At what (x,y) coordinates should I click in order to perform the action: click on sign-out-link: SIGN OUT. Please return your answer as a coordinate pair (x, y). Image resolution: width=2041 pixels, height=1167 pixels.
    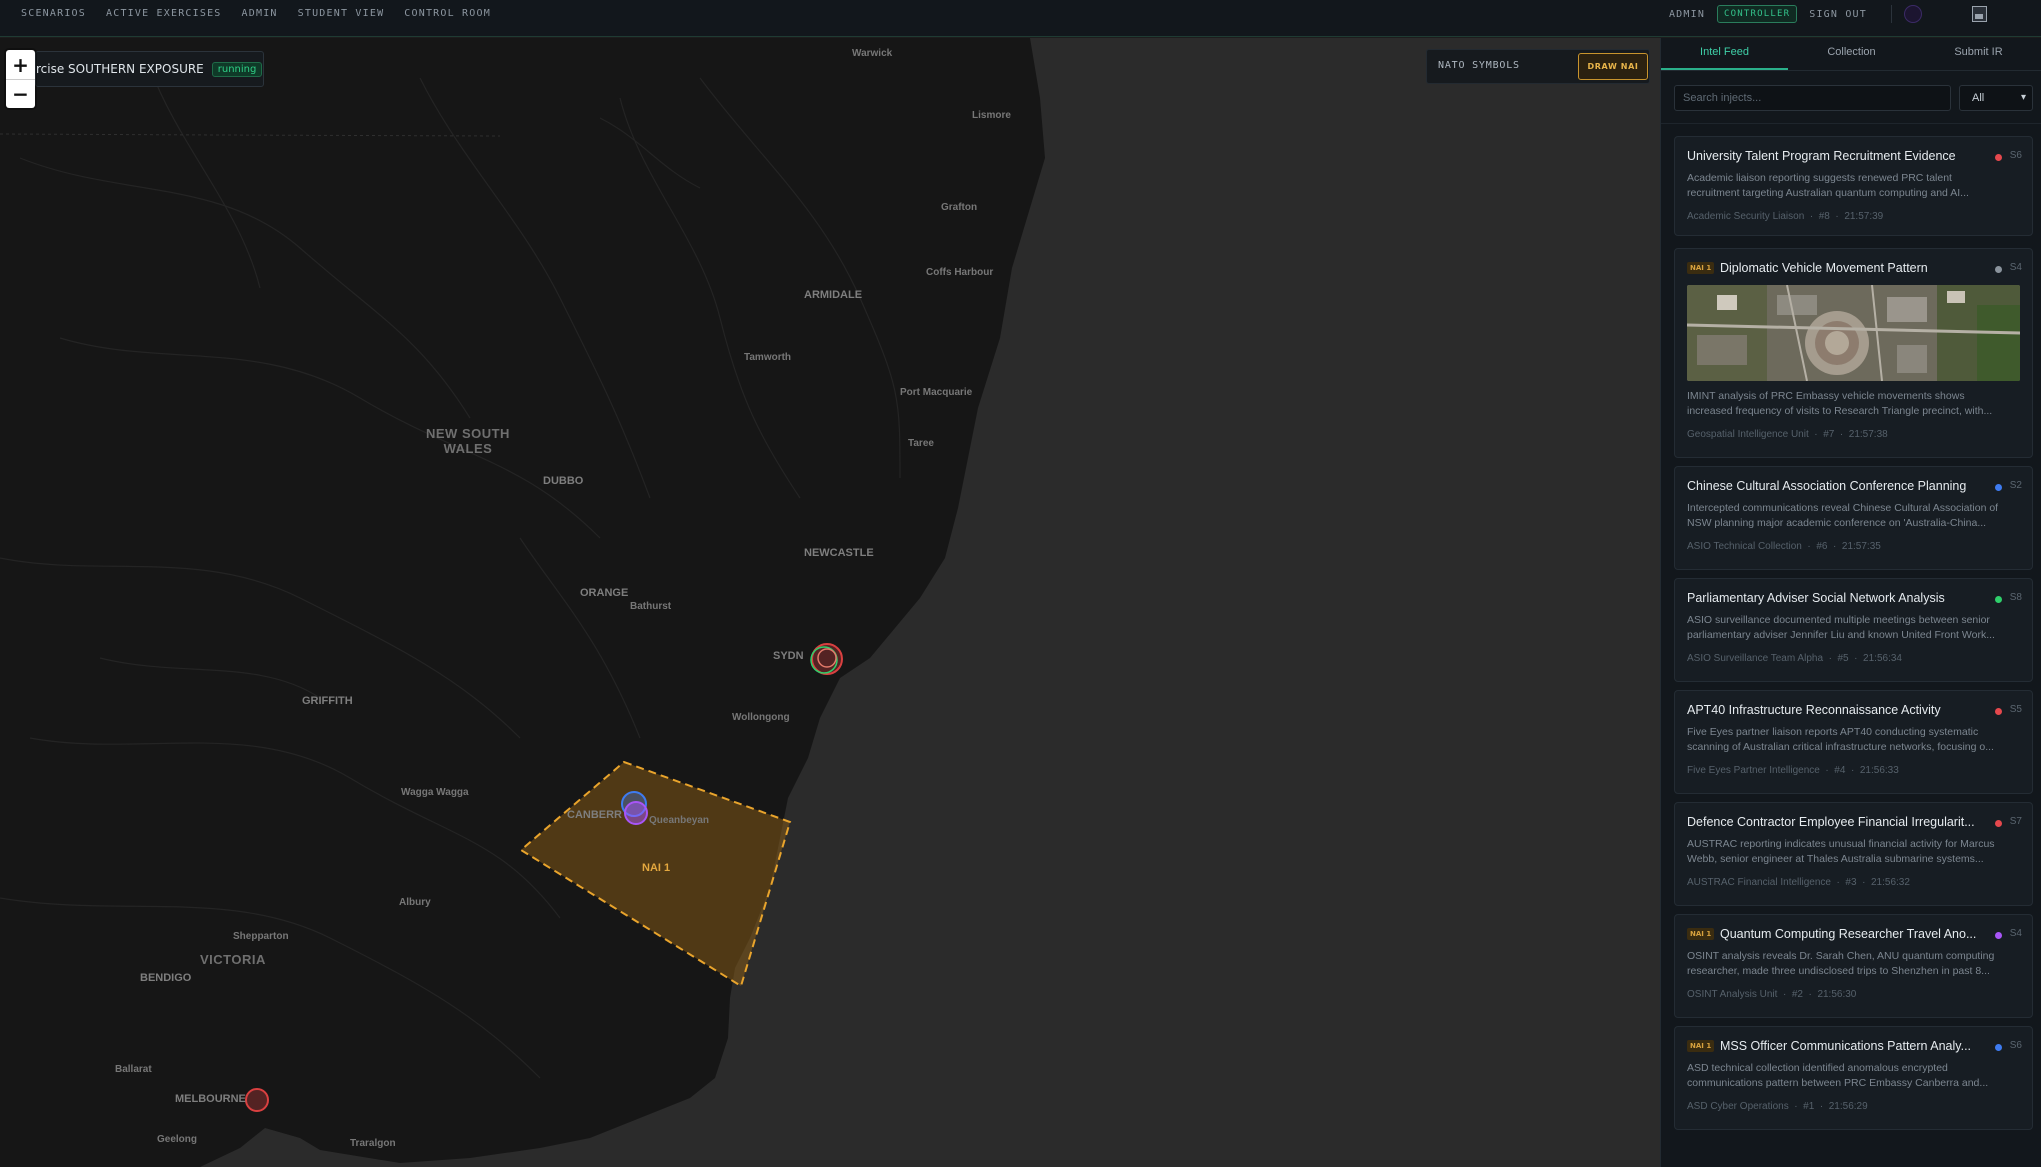
    Looking at the image, I should click on (1838, 14).